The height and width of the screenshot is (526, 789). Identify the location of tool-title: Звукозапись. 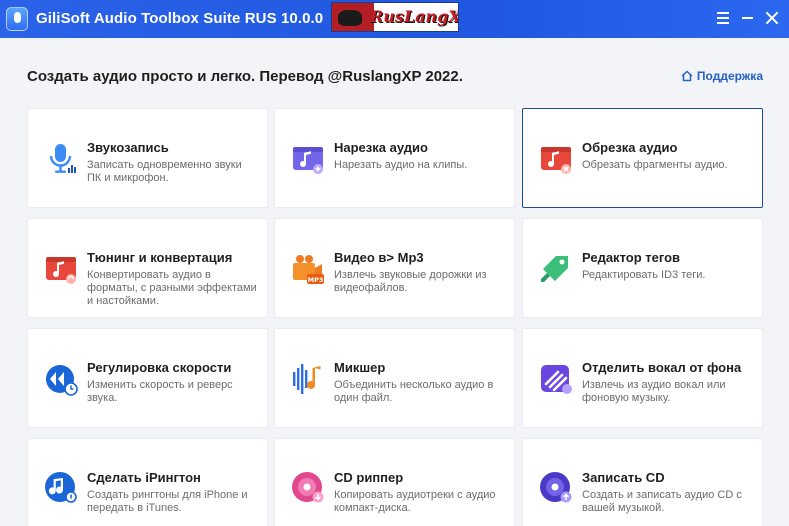
(128, 147).